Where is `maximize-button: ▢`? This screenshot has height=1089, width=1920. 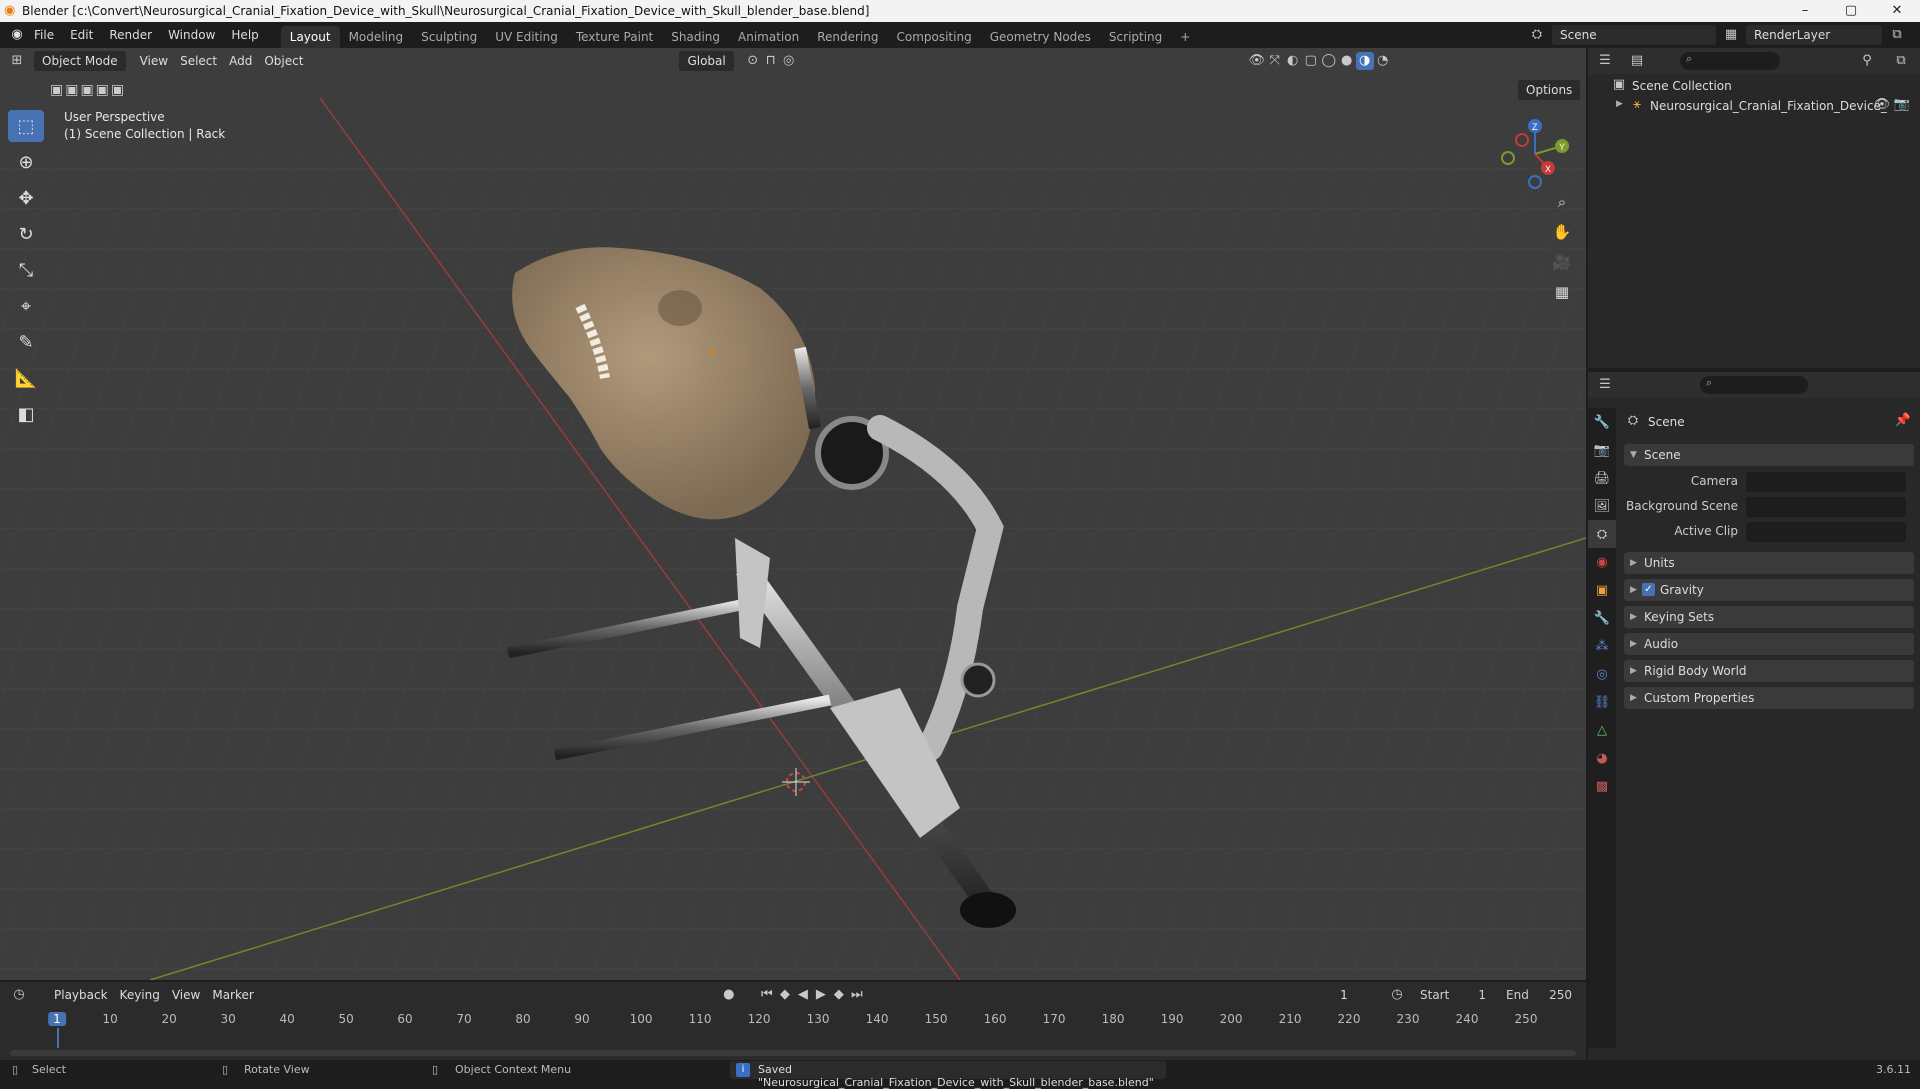
maximize-button: ▢ is located at coordinates (1851, 11).